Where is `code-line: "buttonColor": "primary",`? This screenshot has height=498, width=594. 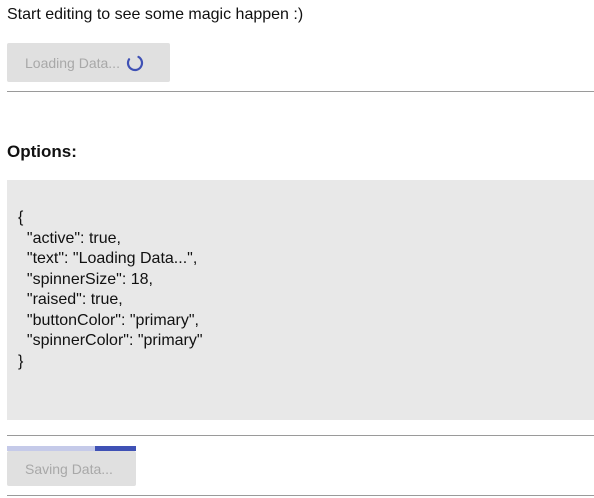 code-line: "buttonColor": "primary", is located at coordinates (108, 320).